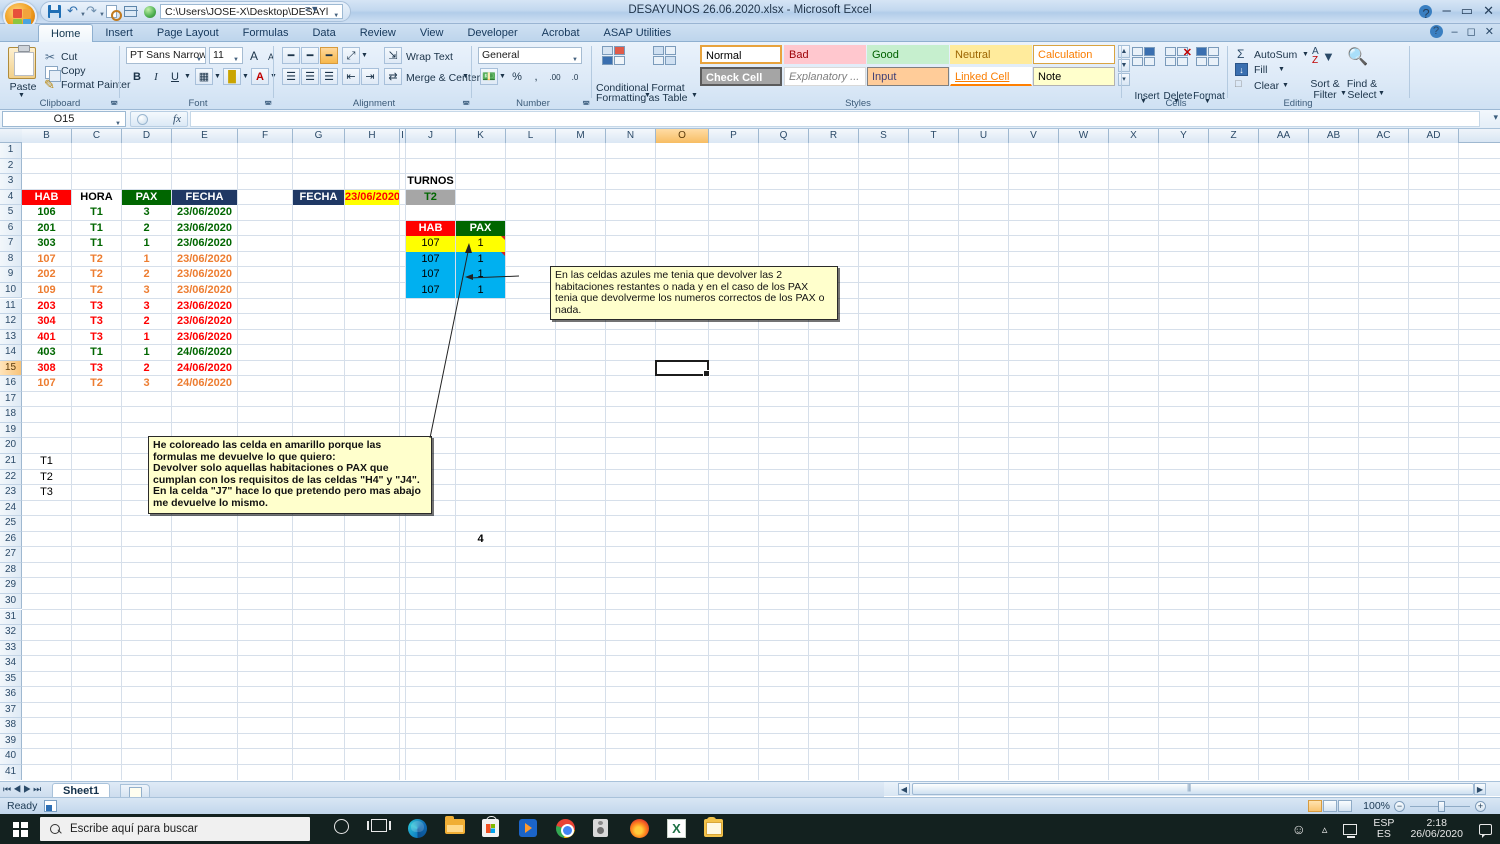 The width and height of the screenshot is (1500, 844). Describe the element at coordinates (146, 260) in the screenshot. I see `cell-D8: 1` at that location.